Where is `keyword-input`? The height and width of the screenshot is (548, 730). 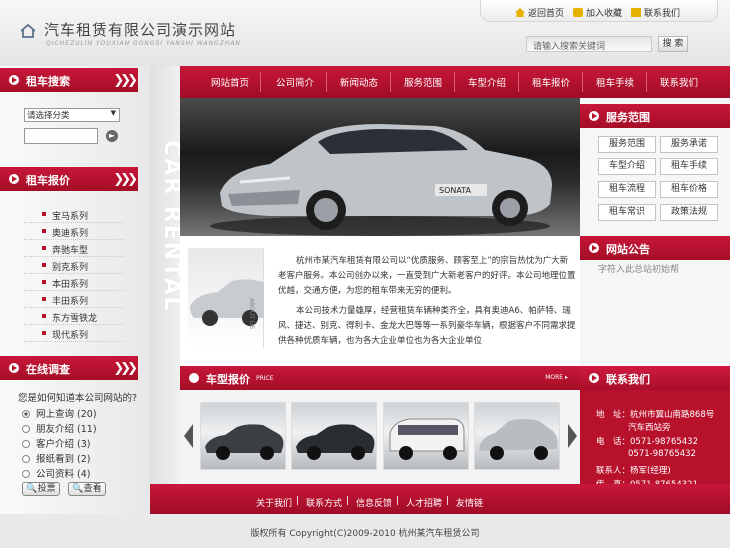
keyword-input is located at coordinates (61, 136).